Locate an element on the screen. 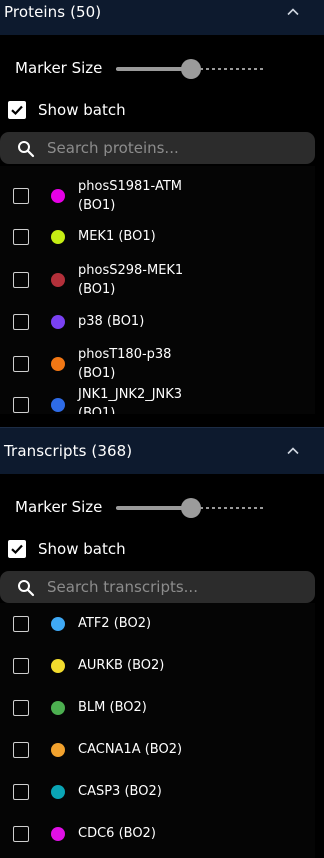  transcripts-marker-size-row: Marker Size is located at coordinates (162, 508).